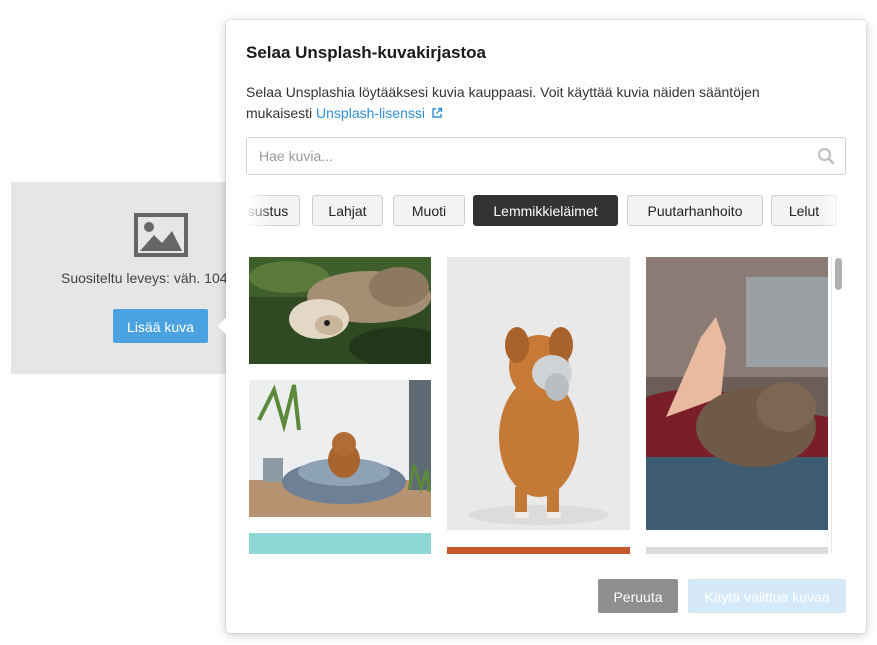 This screenshot has height=645, width=877. I want to click on category-chip-gifts: Lahjat, so click(347, 210).